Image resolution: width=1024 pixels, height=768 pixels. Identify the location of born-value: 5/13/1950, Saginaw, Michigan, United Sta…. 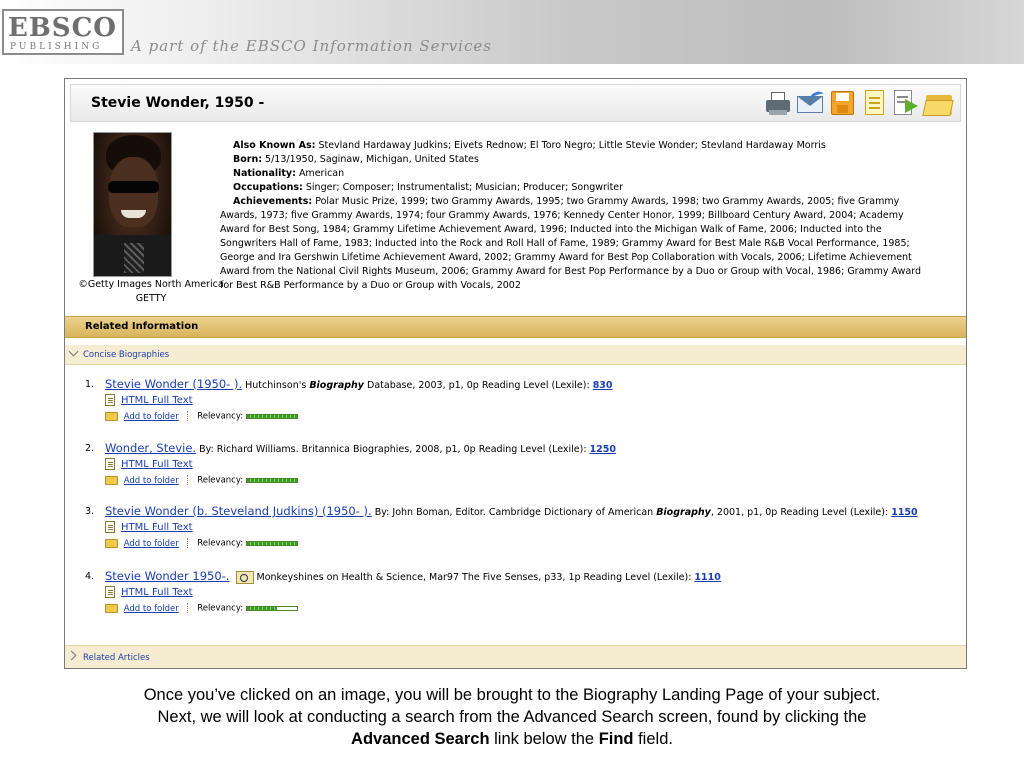
(372, 159).